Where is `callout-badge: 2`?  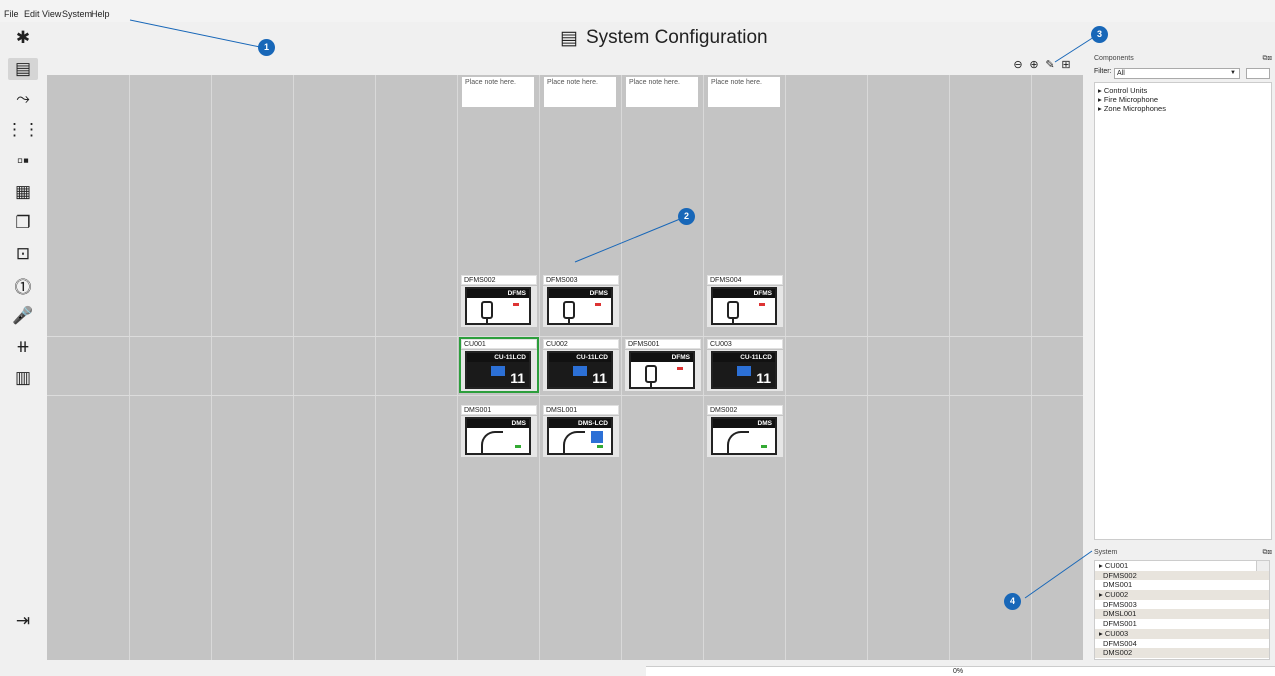
callout-badge: 2 is located at coordinates (686, 216).